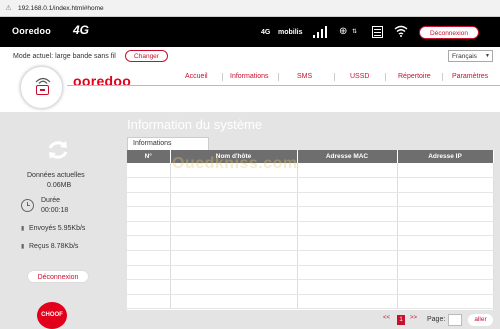  I want to click on watermark: Ouedkniss.com, so click(235, 163).